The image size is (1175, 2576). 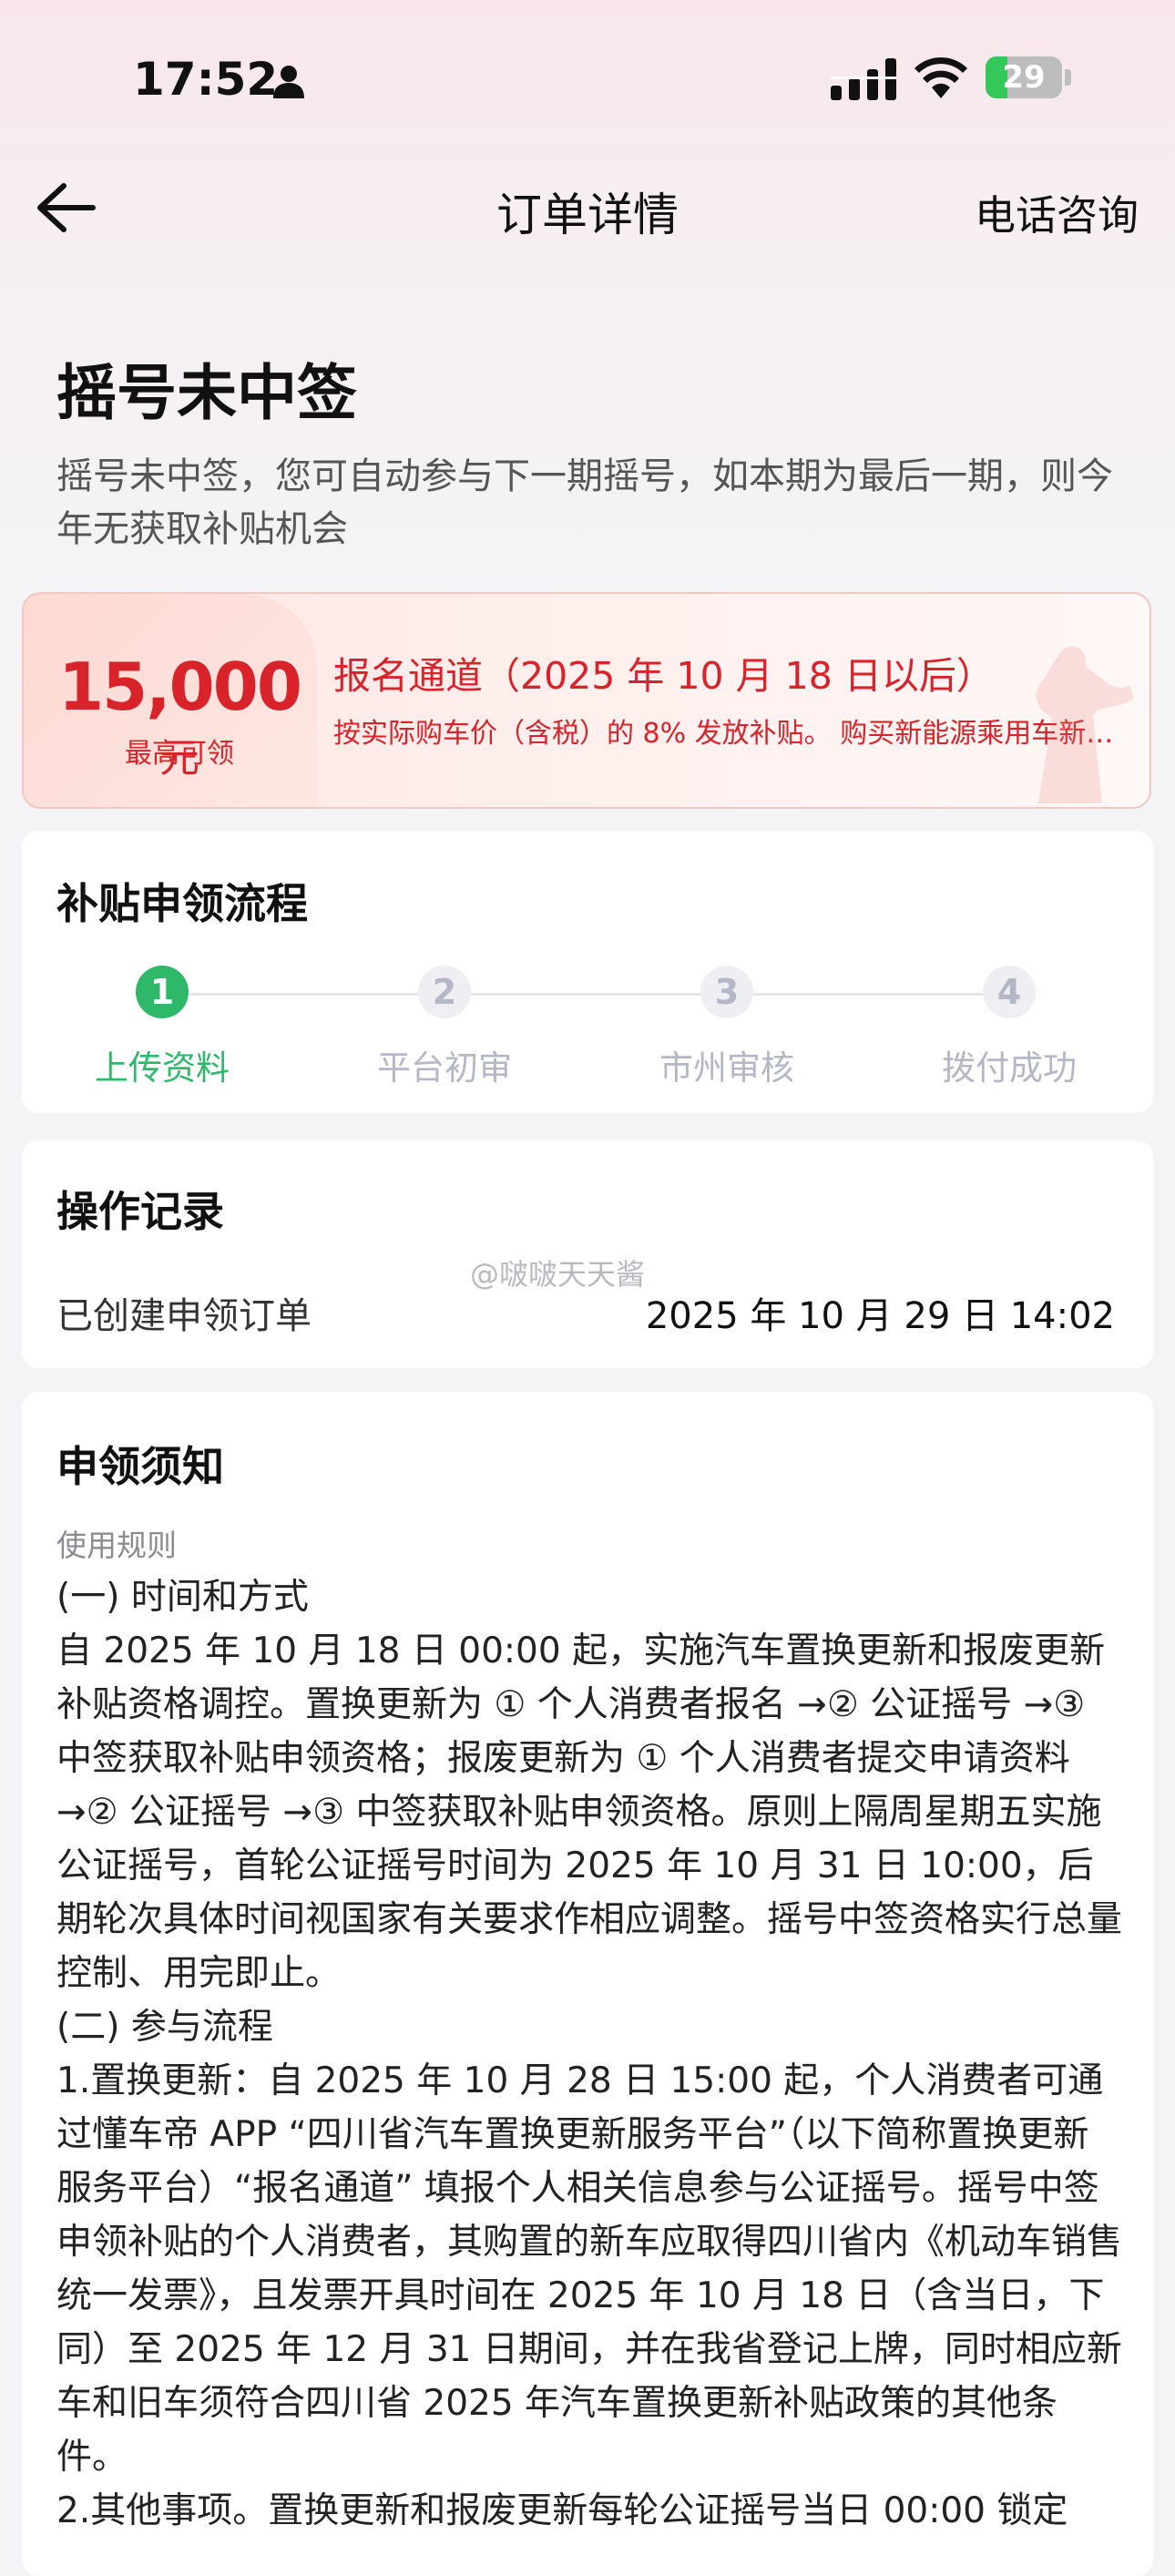 I want to click on battery-level: 29, so click(x=1024, y=77).